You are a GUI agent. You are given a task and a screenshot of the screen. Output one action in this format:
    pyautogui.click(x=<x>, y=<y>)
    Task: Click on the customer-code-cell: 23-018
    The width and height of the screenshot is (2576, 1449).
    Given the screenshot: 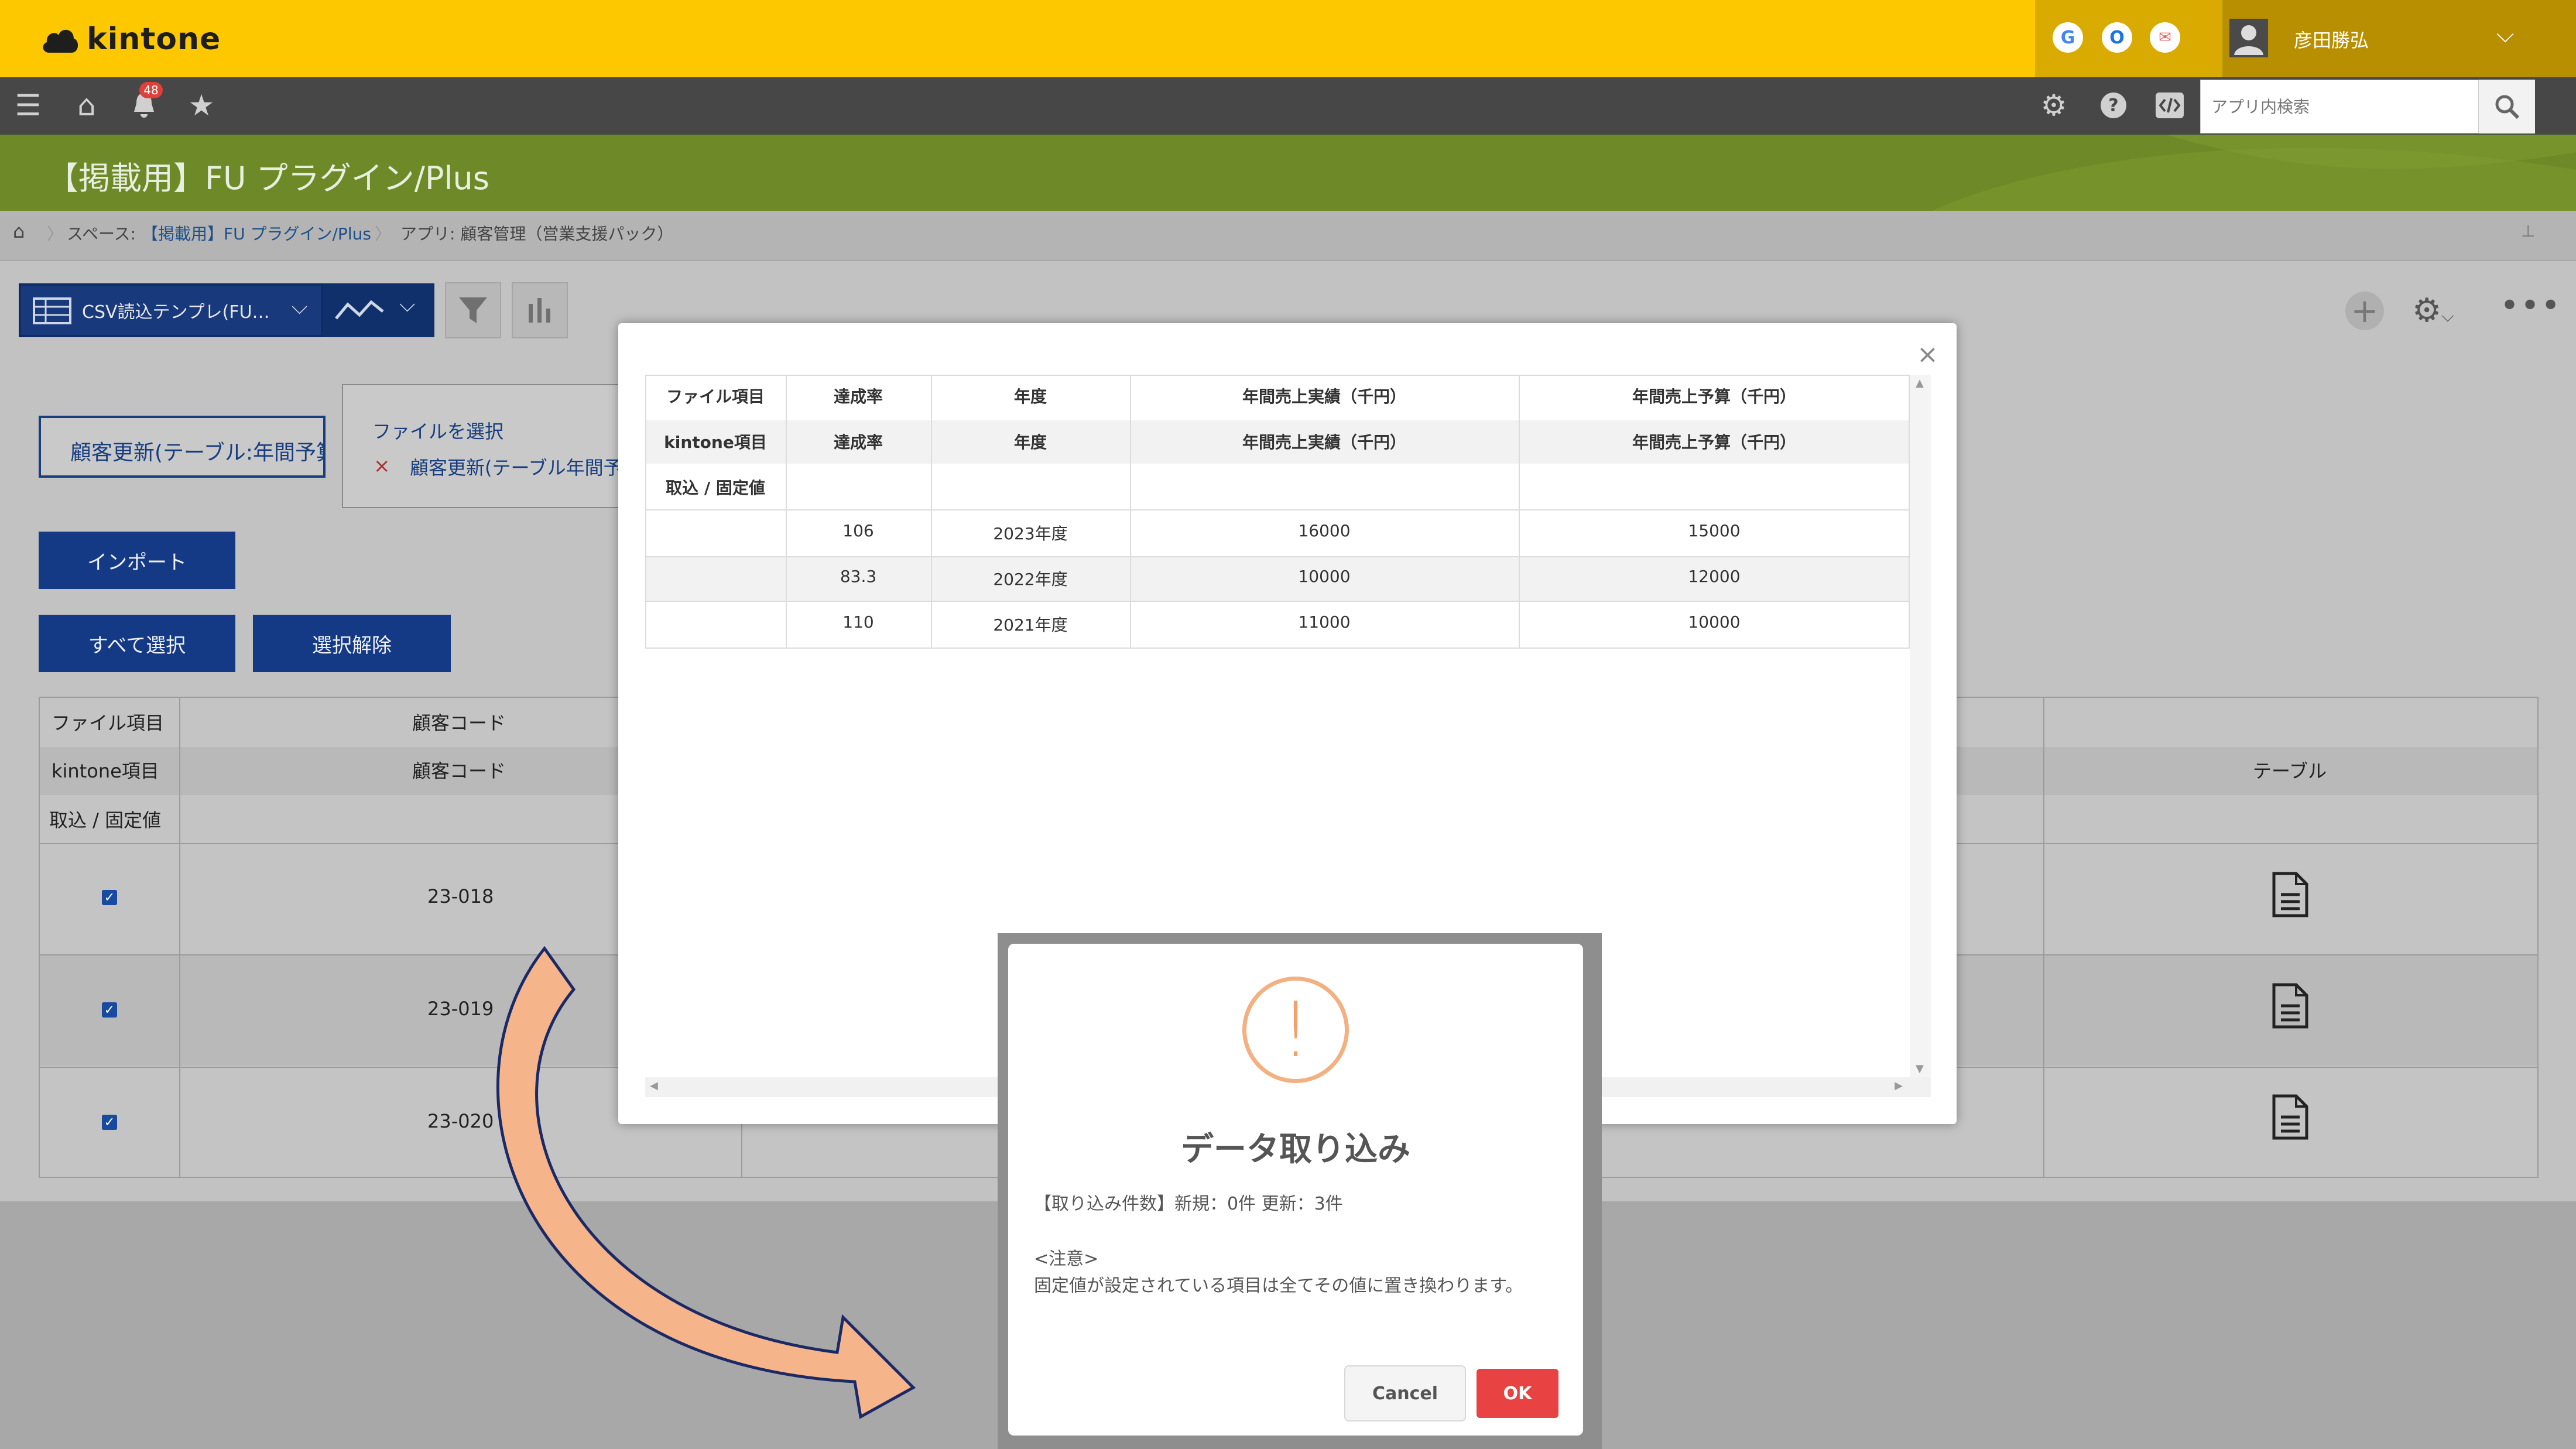 What is the action you would take?
    pyautogui.click(x=460, y=896)
    